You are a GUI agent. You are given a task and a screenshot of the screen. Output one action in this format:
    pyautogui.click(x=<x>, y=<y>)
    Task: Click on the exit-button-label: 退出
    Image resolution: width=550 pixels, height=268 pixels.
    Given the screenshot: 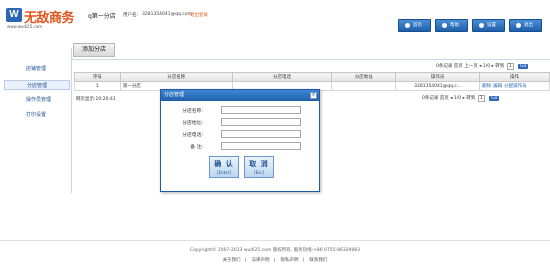 What is the action you would take?
    pyautogui.click(x=528, y=25)
    